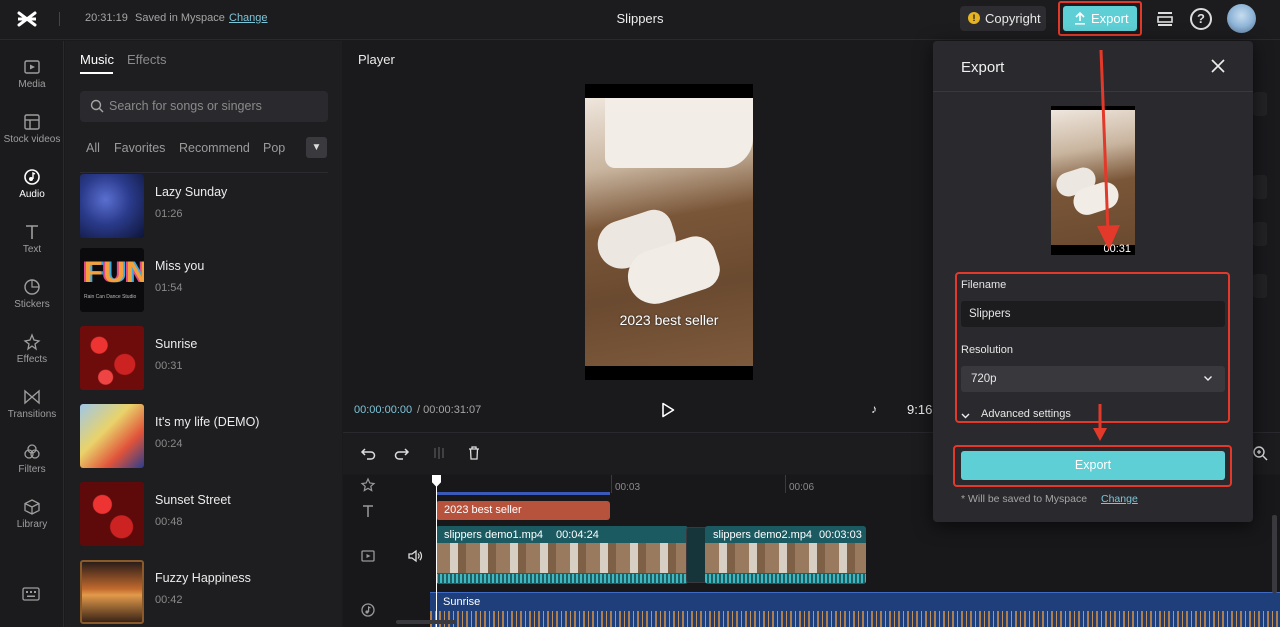 Image resolution: width=1280 pixels, height=627 pixels. What do you see at coordinates (1013, 18) in the screenshot?
I see `copyright-label: Copyright` at bounding box center [1013, 18].